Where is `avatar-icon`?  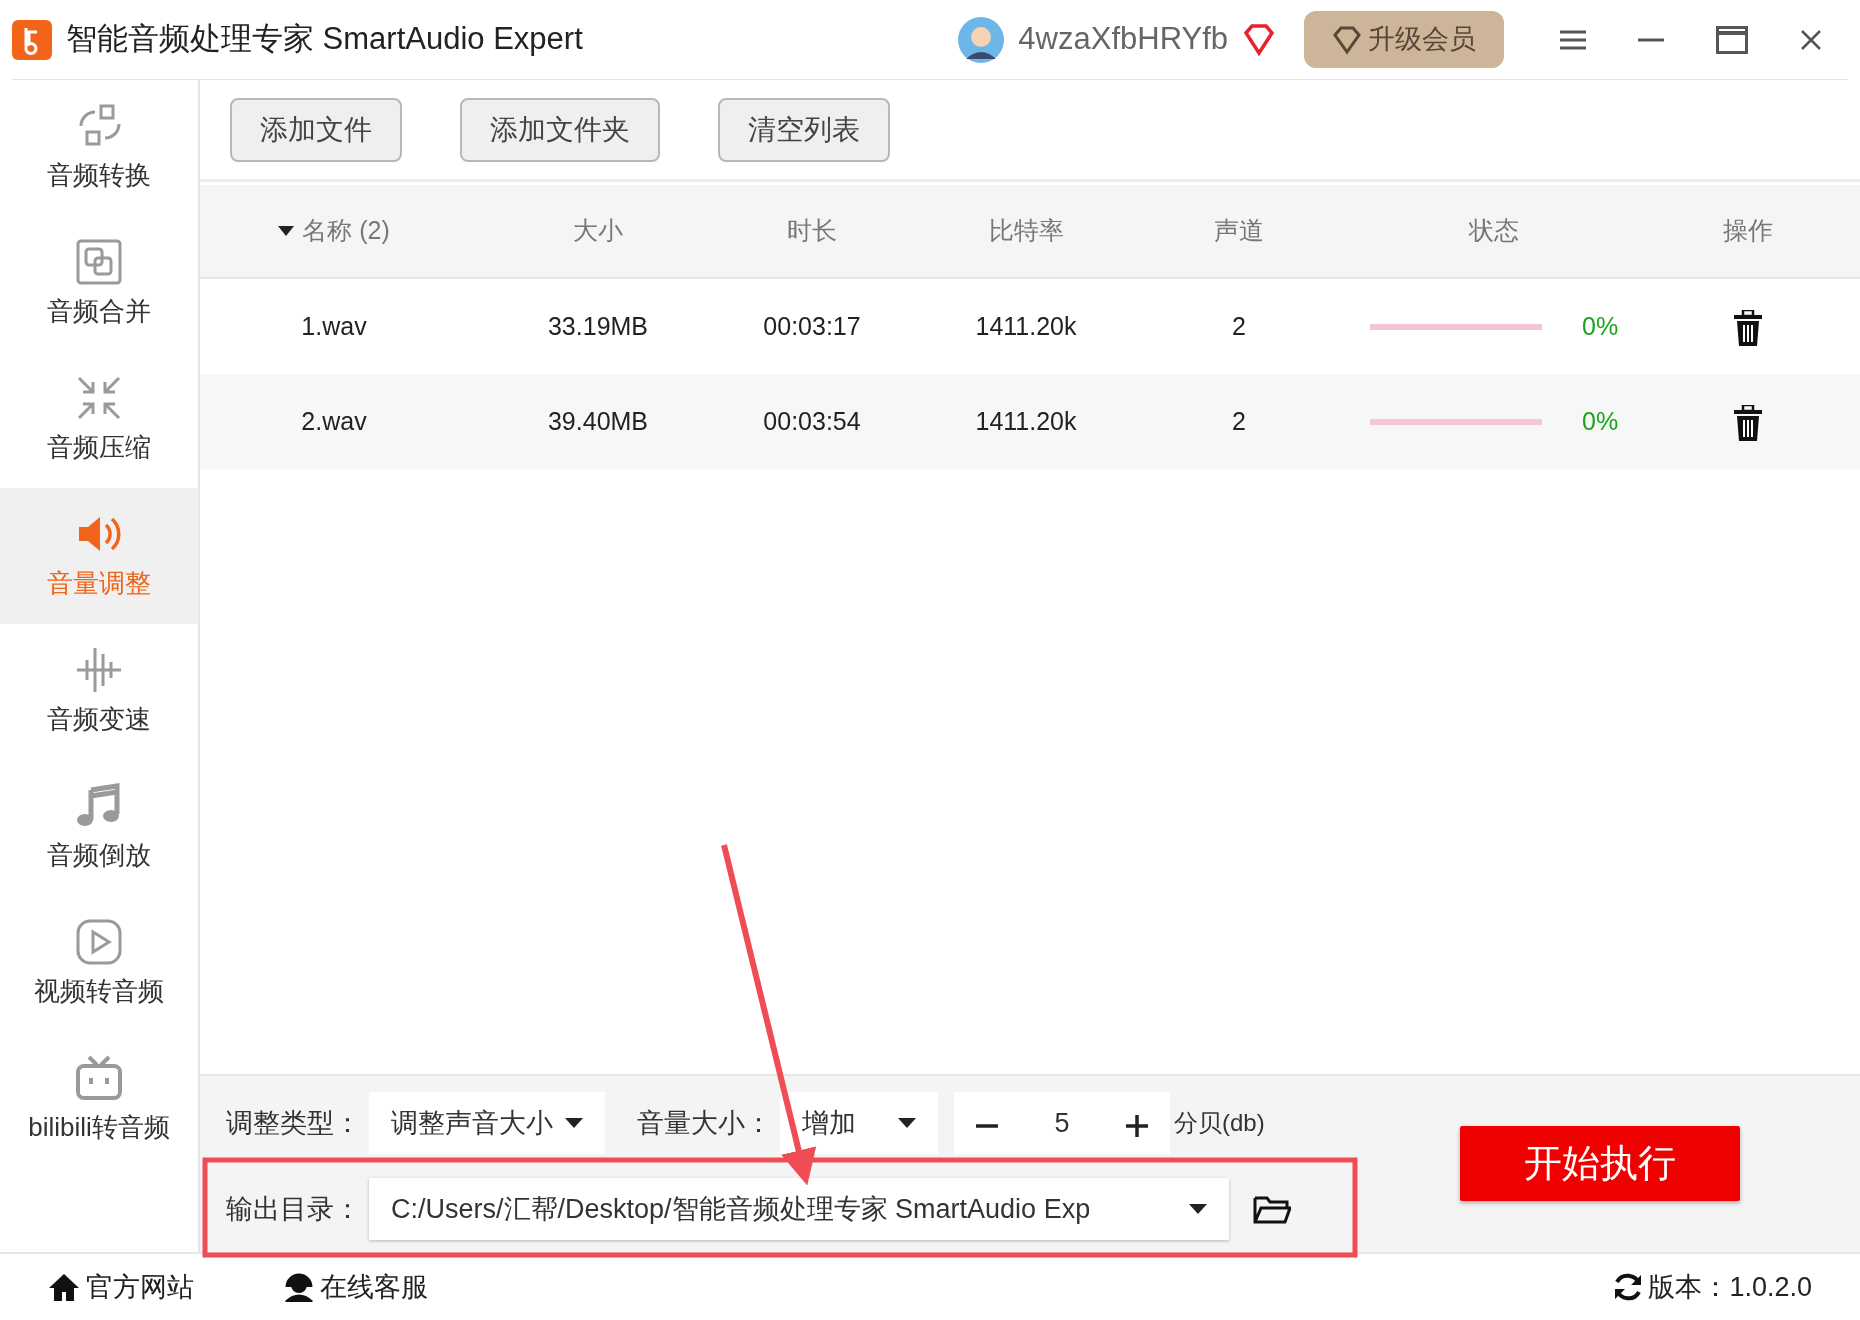 avatar-icon is located at coordinates (981, 39).